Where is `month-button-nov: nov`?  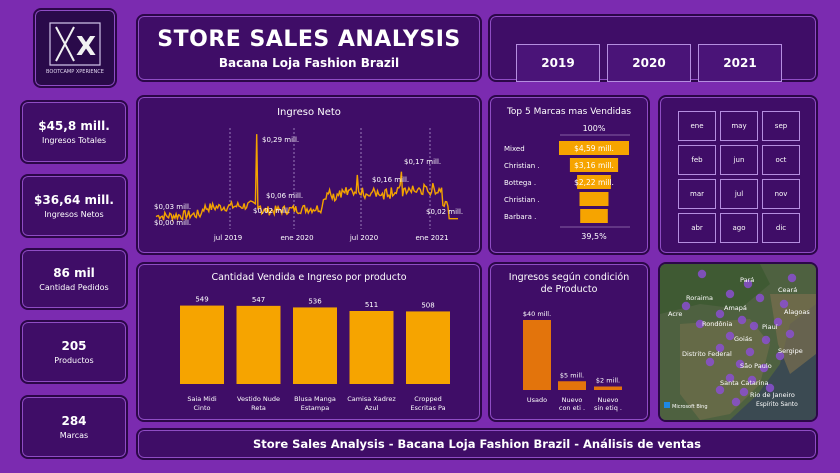
month-button-nov: nov is located at coordinates (781, 194).